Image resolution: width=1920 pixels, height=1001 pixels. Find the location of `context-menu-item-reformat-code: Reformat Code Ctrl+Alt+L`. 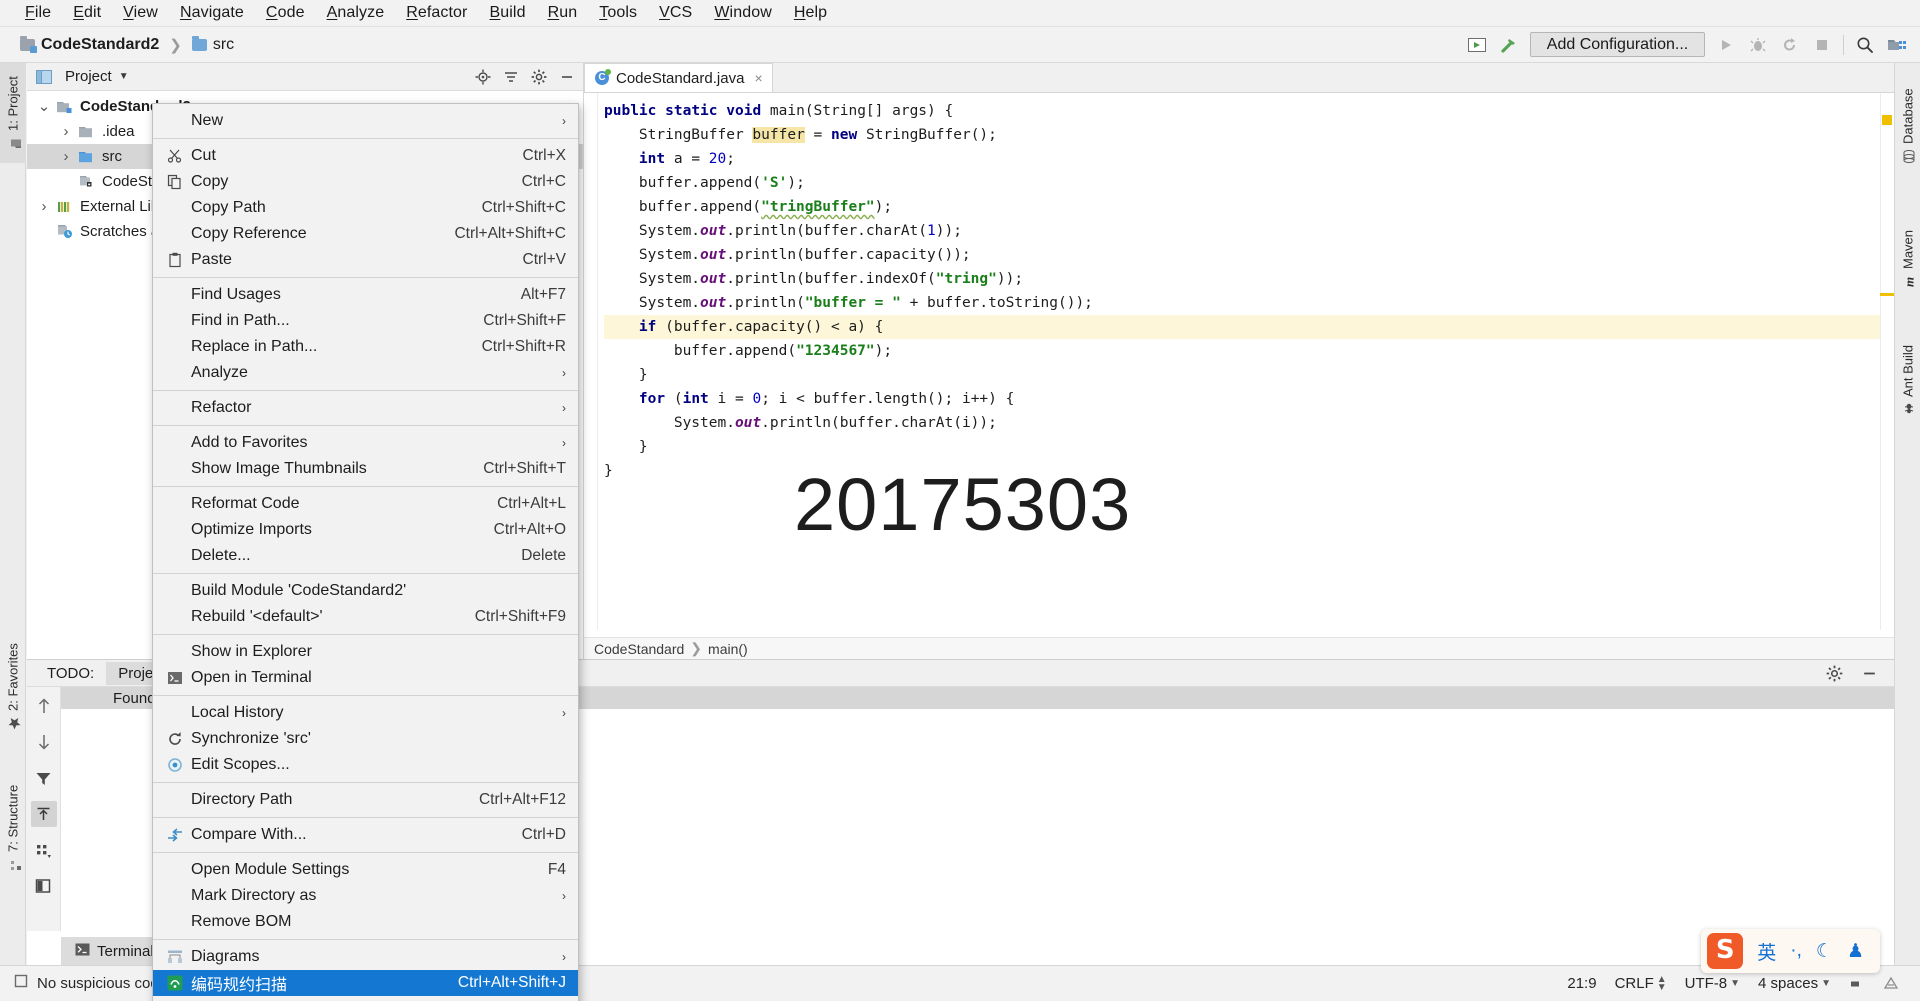

context-menu-item-reformat-code: Reformat Code Ctrl+Alt+L is located at coordinates (365, 504).